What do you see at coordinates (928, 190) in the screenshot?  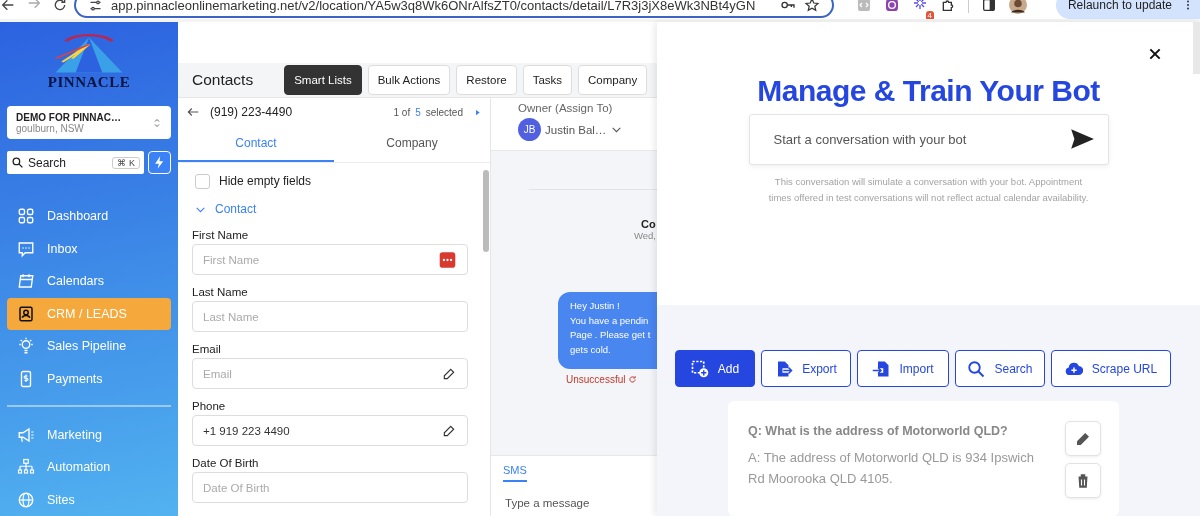 I see `disclaimer-text: This conversation will simulate a conversation with your bot. Appointment times offered in test conversations will not reflect actual calendar availability.` at bounding box center [928, 190].